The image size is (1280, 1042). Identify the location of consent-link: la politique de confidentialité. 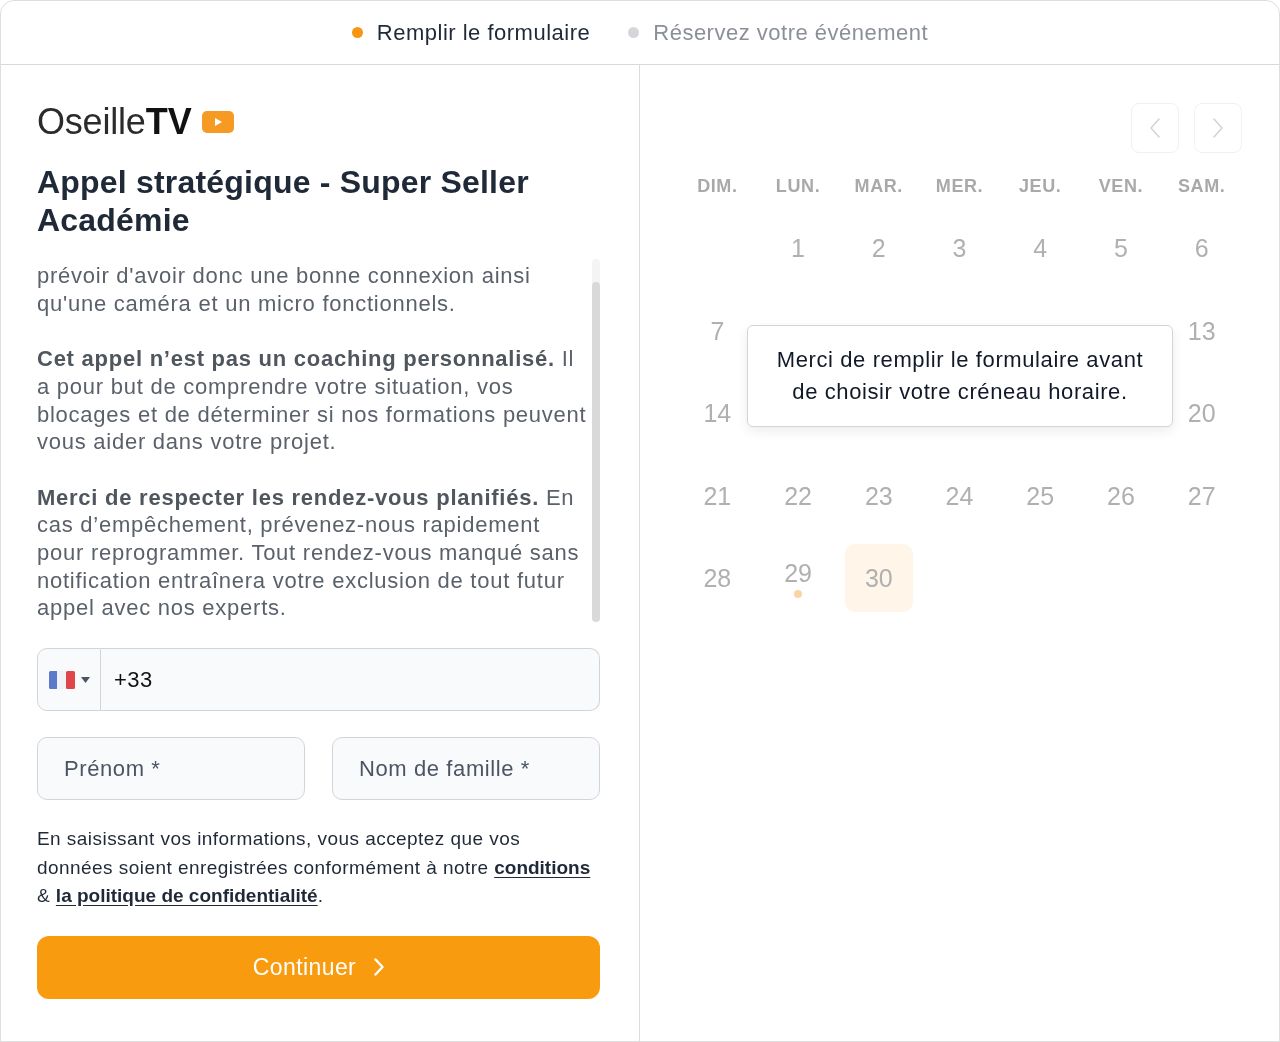
(186, 895).